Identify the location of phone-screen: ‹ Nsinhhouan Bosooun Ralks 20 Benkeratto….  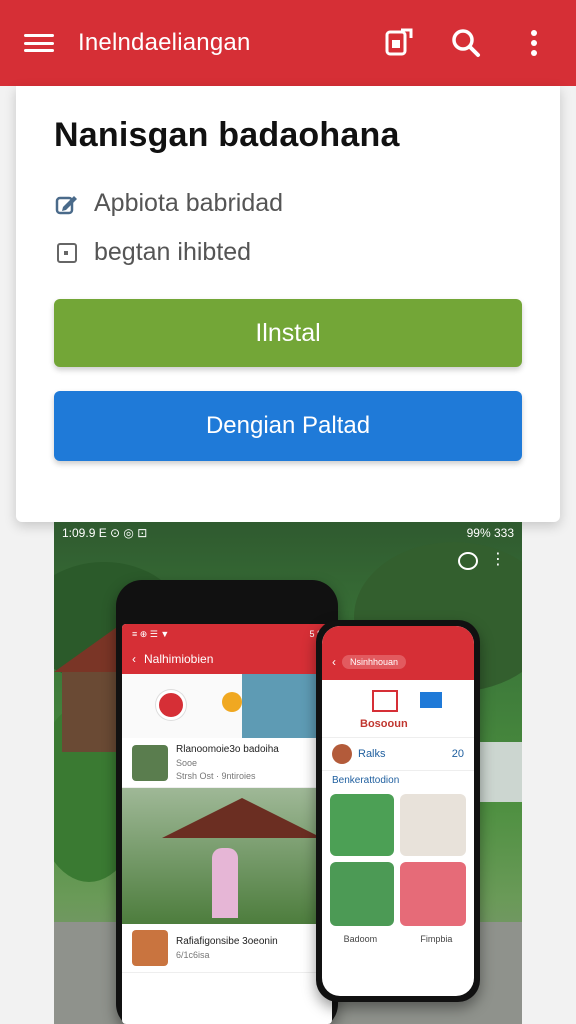
(398, 811).